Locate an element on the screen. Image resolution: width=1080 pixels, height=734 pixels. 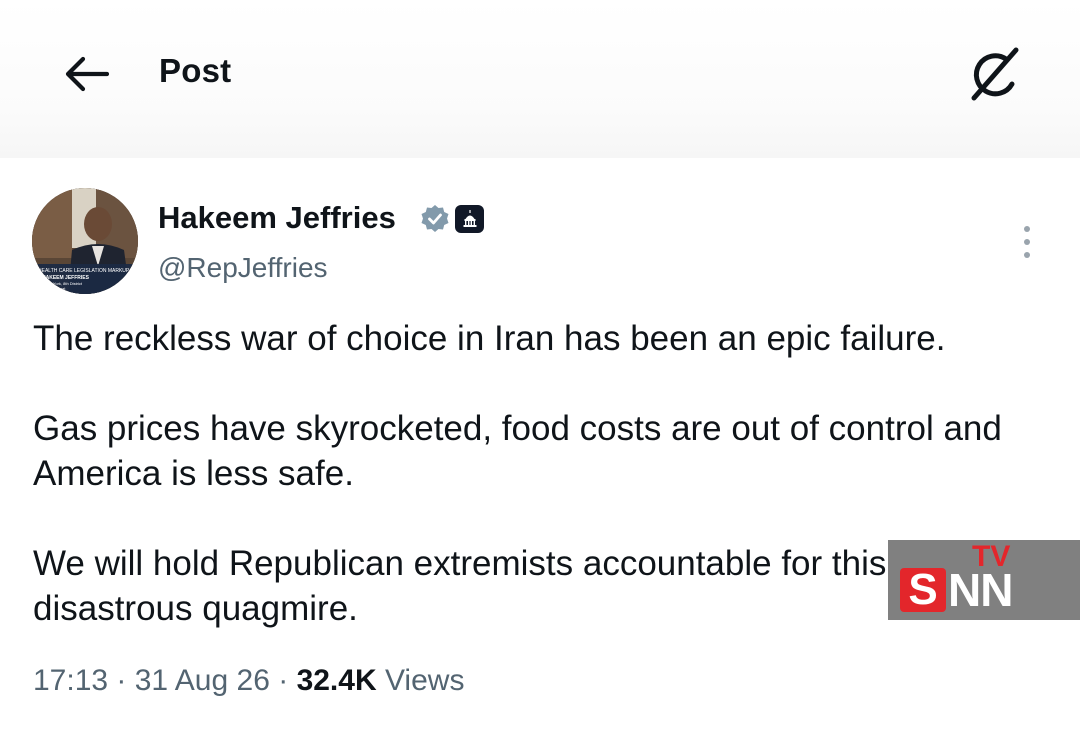
author-name: Hakeem Jeffries is located at coordinates (277, 218).